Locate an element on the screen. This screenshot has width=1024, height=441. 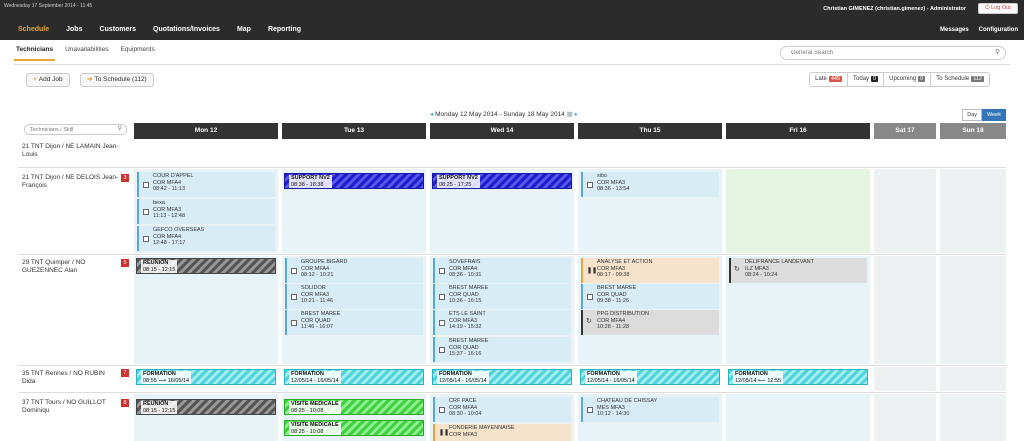
job-card: ETS LE SAINT COR MFA3 14:19 - 15:32 is located at coordinates (502, 322).